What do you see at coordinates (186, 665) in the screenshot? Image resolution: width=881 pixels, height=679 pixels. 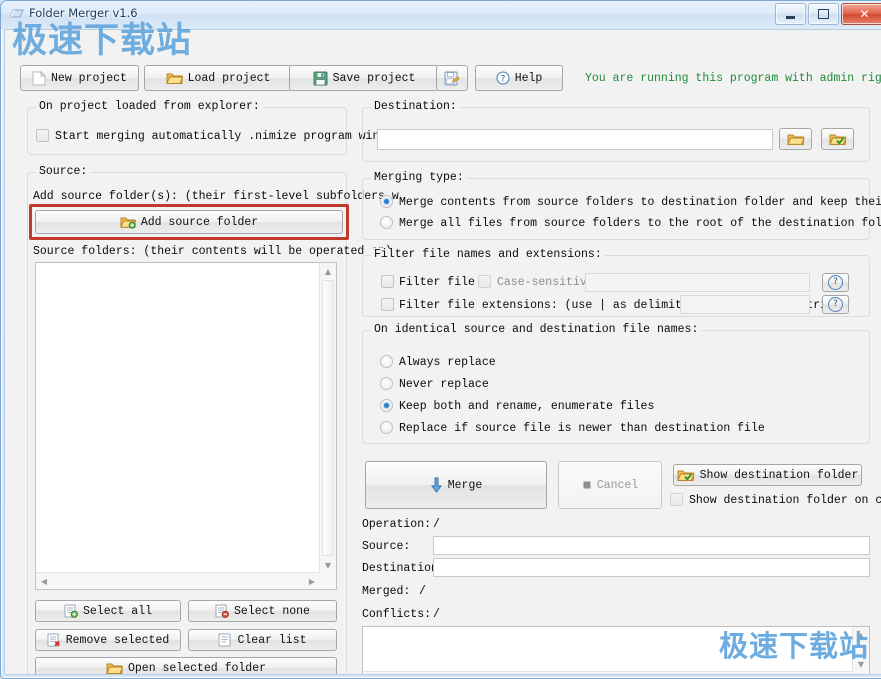 I see `open-selected-folder-button: Open selected folder` at bounding box center [186, 665].